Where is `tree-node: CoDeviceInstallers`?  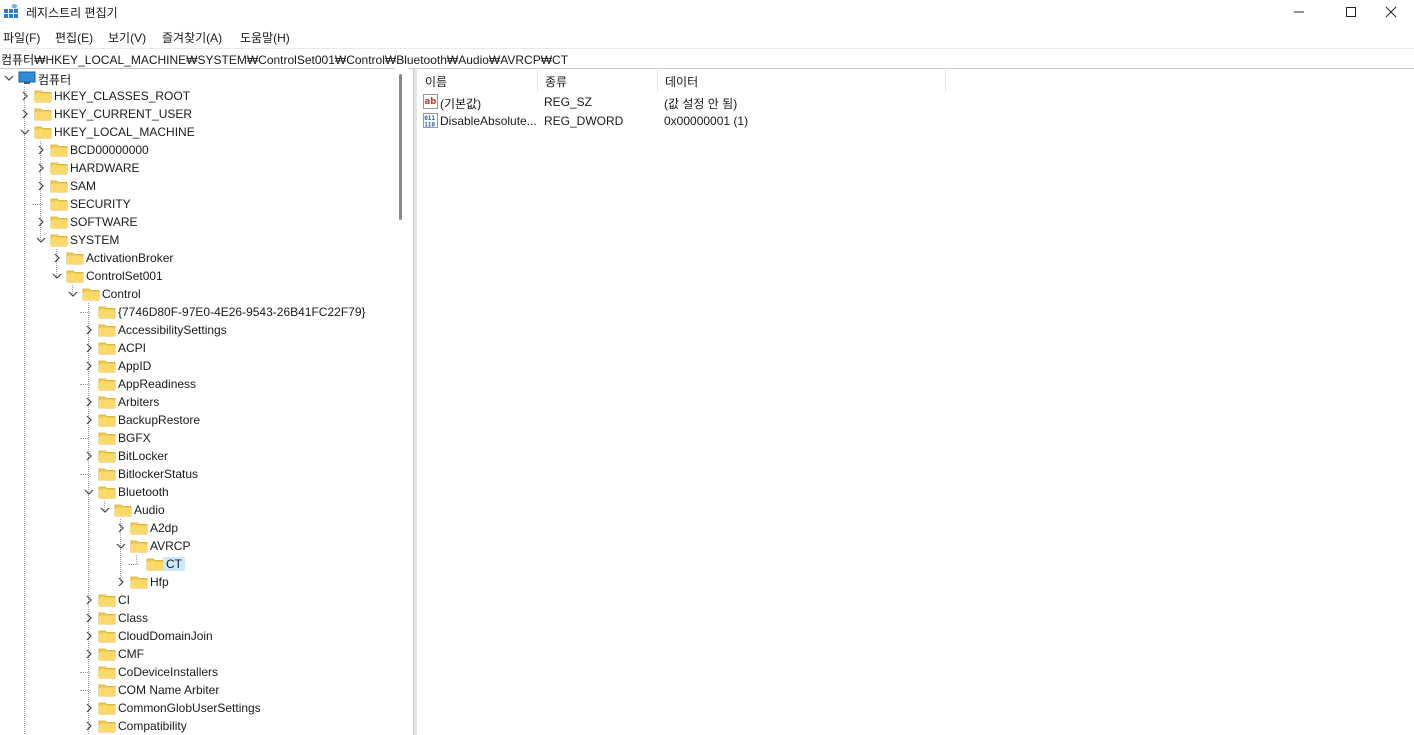 tree-node: CoDeviceInstallers is located at coordinates (197, 672).